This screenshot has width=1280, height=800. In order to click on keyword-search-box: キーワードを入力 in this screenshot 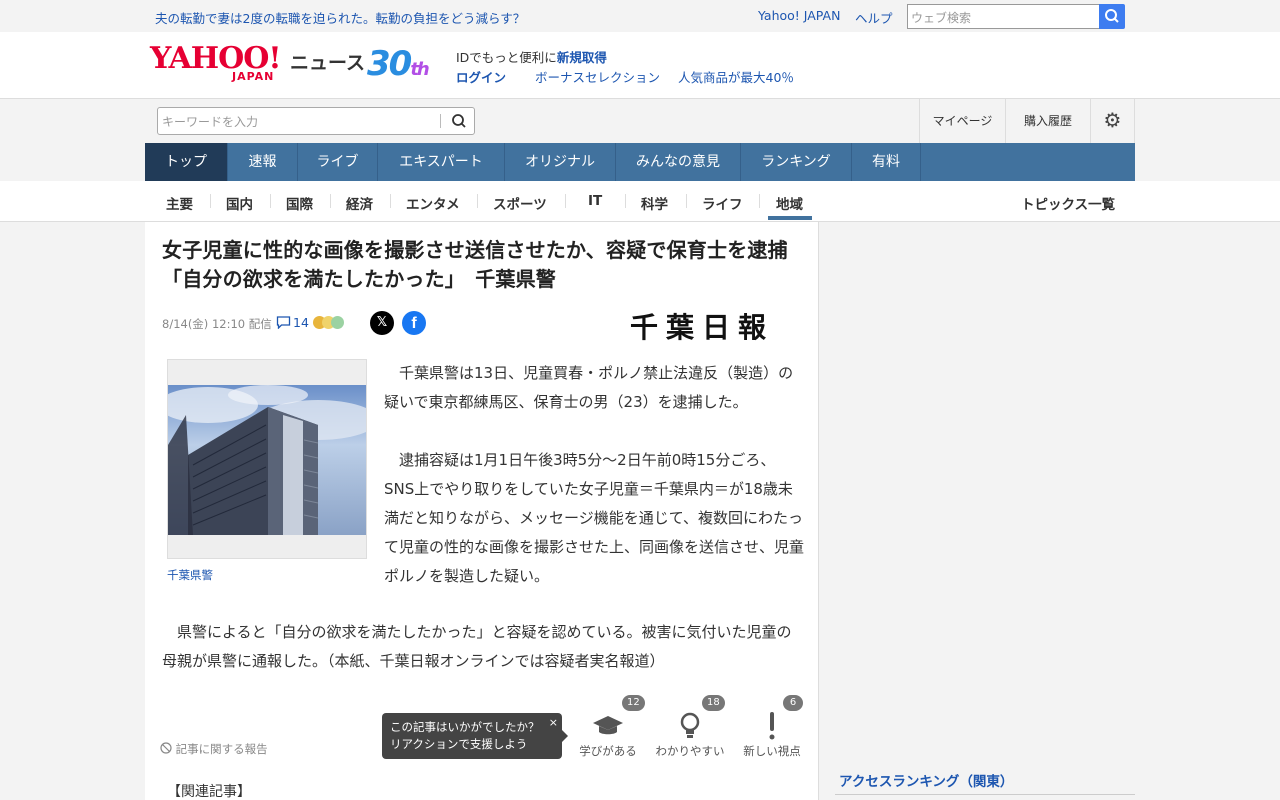, I will do `click(316, 121)`.